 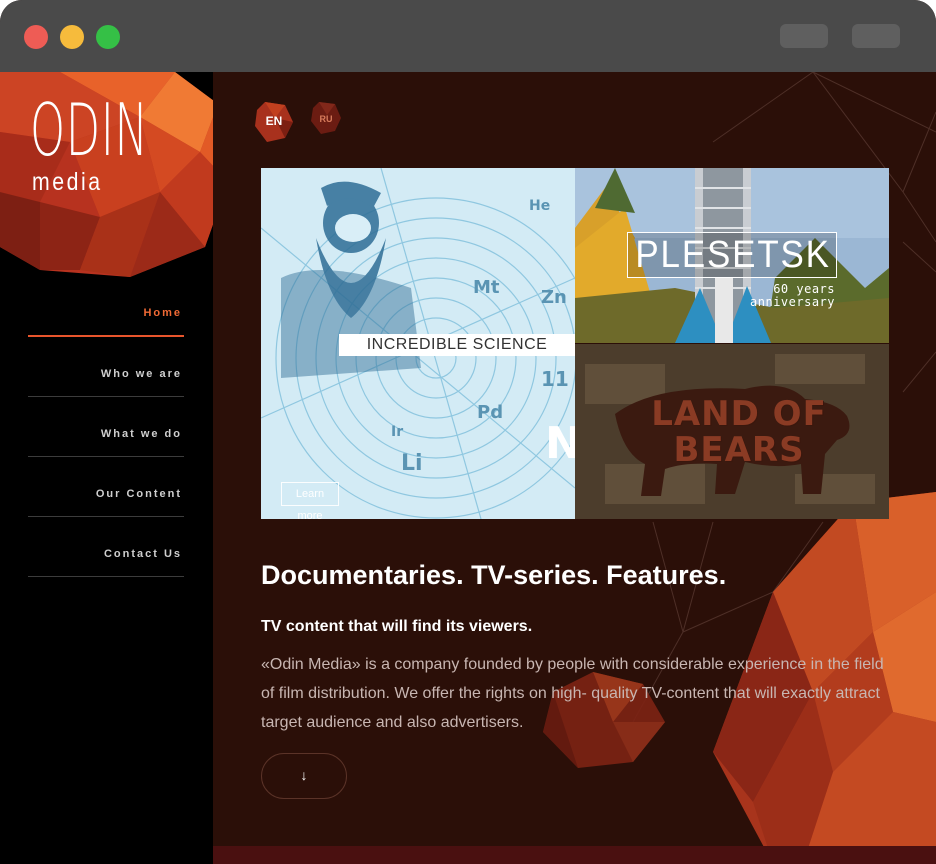 I want to click on arrow-down-icon: ↓, so click(x=304, y=775).